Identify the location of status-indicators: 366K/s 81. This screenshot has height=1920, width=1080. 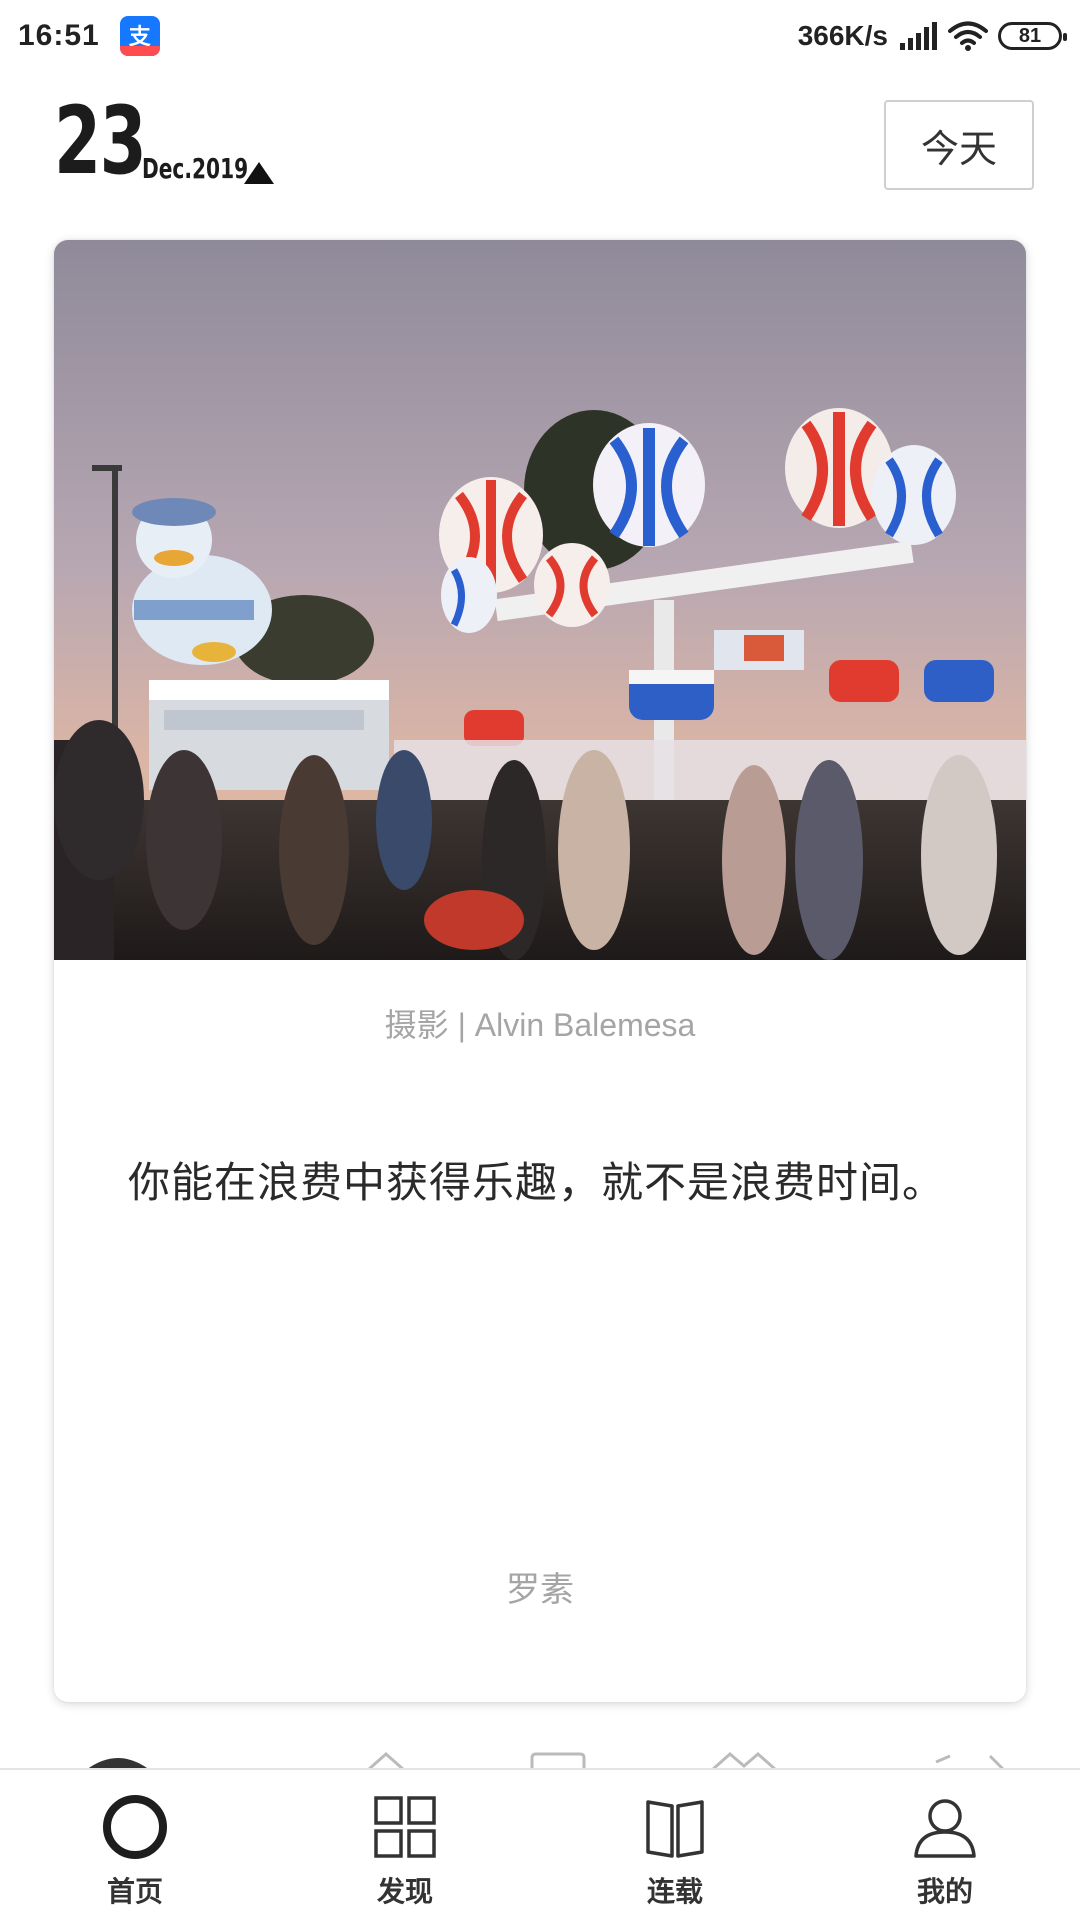
(932, 36).